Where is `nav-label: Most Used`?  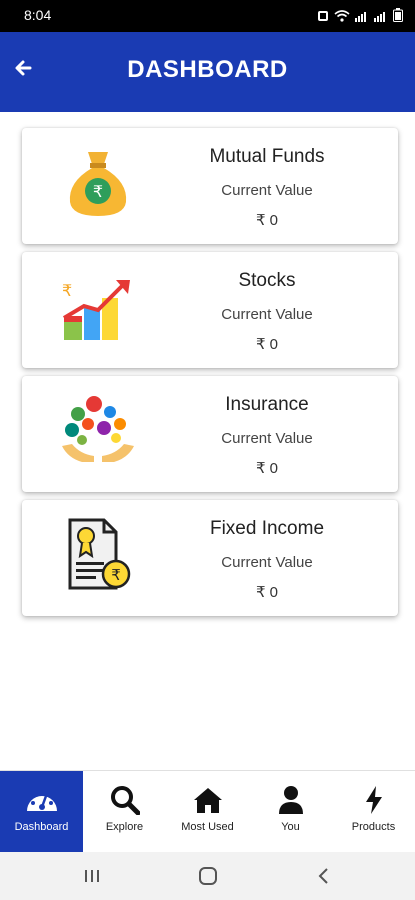
nav-label: Most Used is located at coordinates (207, 827).